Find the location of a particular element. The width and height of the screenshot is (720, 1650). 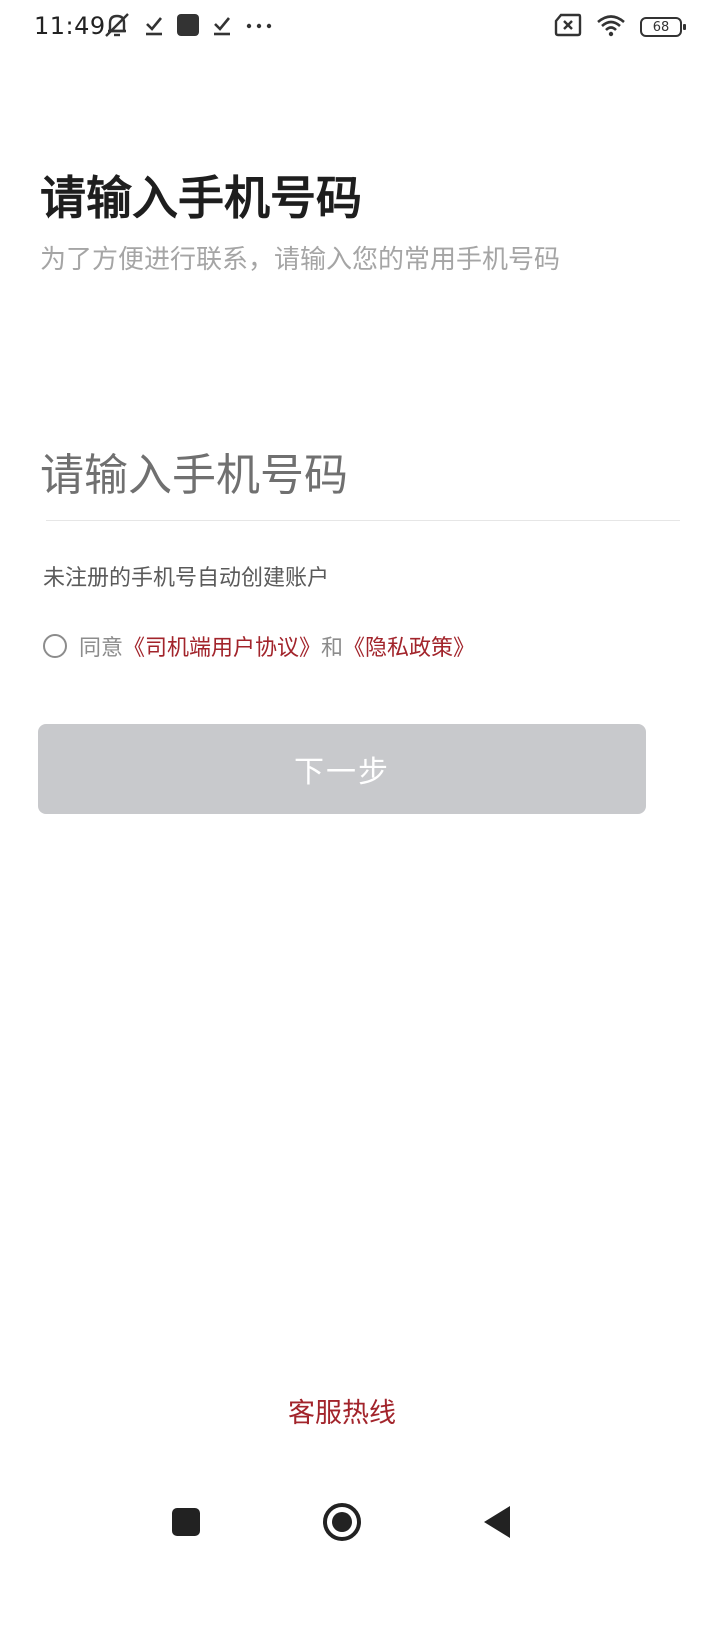

auto-register-hint: 未注册的手机号自动创建账户 is located at coordinates (186, 578).